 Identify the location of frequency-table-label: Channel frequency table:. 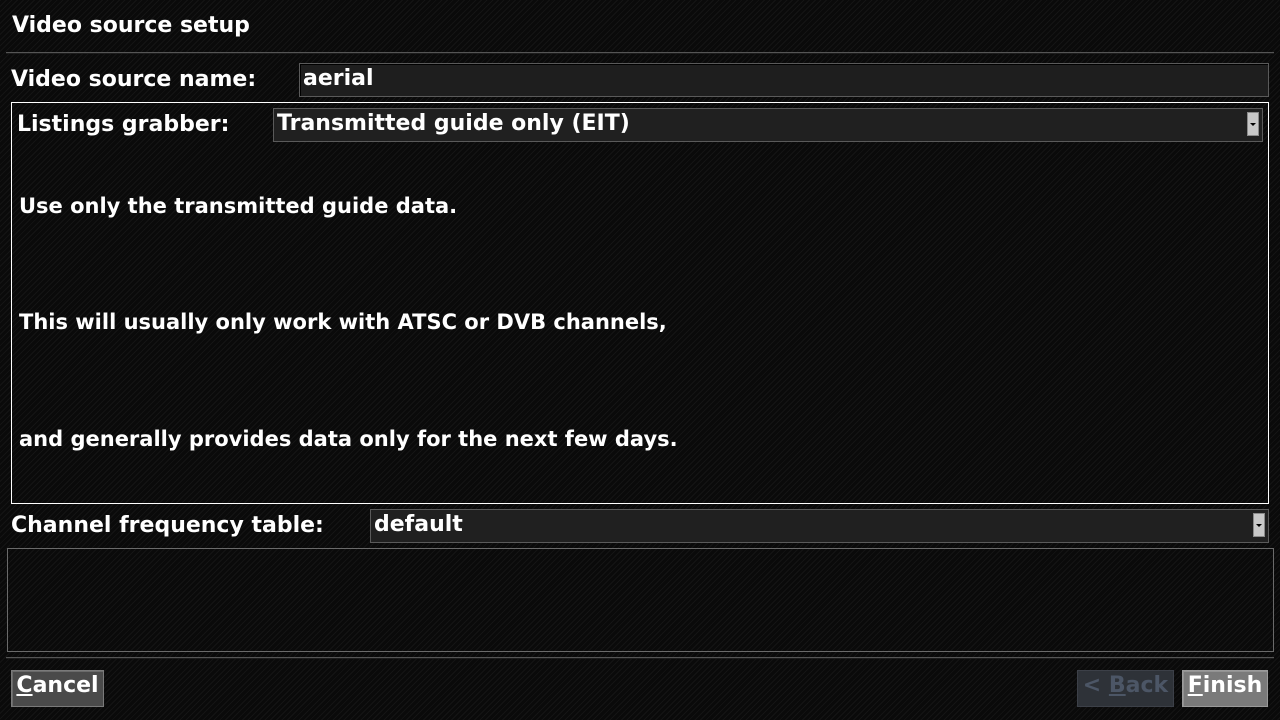
(167, 525).